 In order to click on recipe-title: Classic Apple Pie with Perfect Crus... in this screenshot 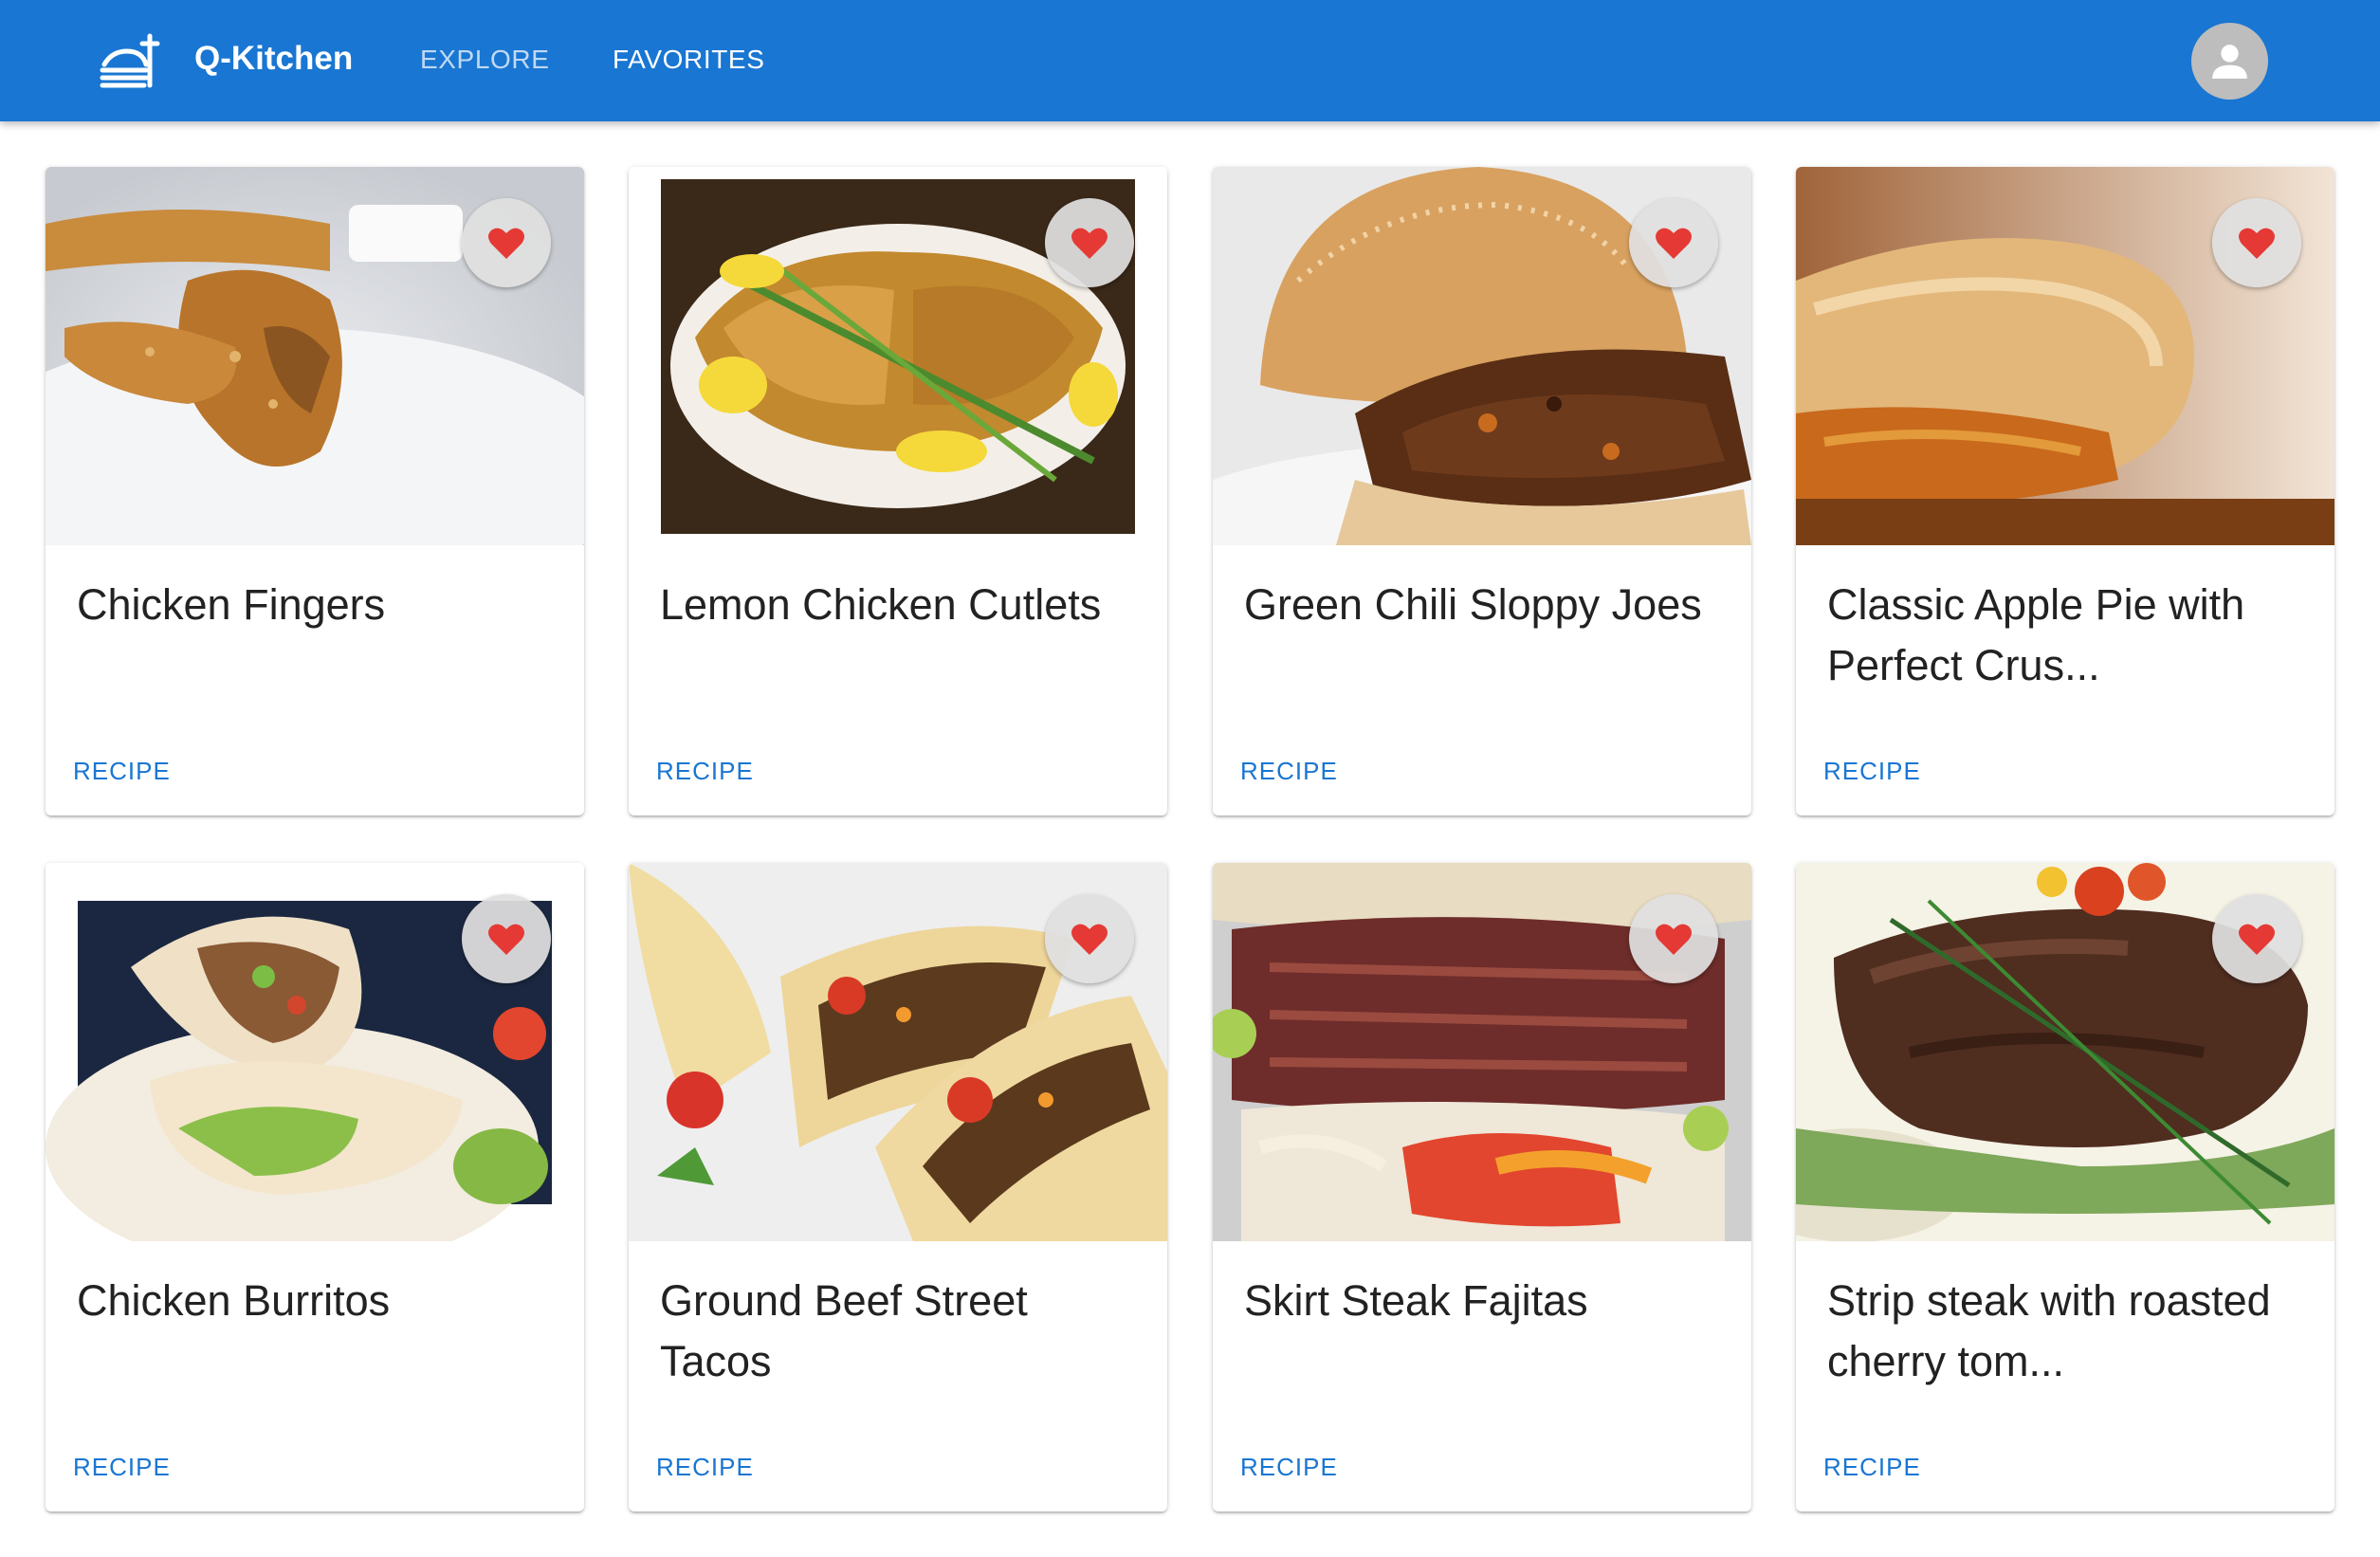, I will do `click(2036, 634)`.